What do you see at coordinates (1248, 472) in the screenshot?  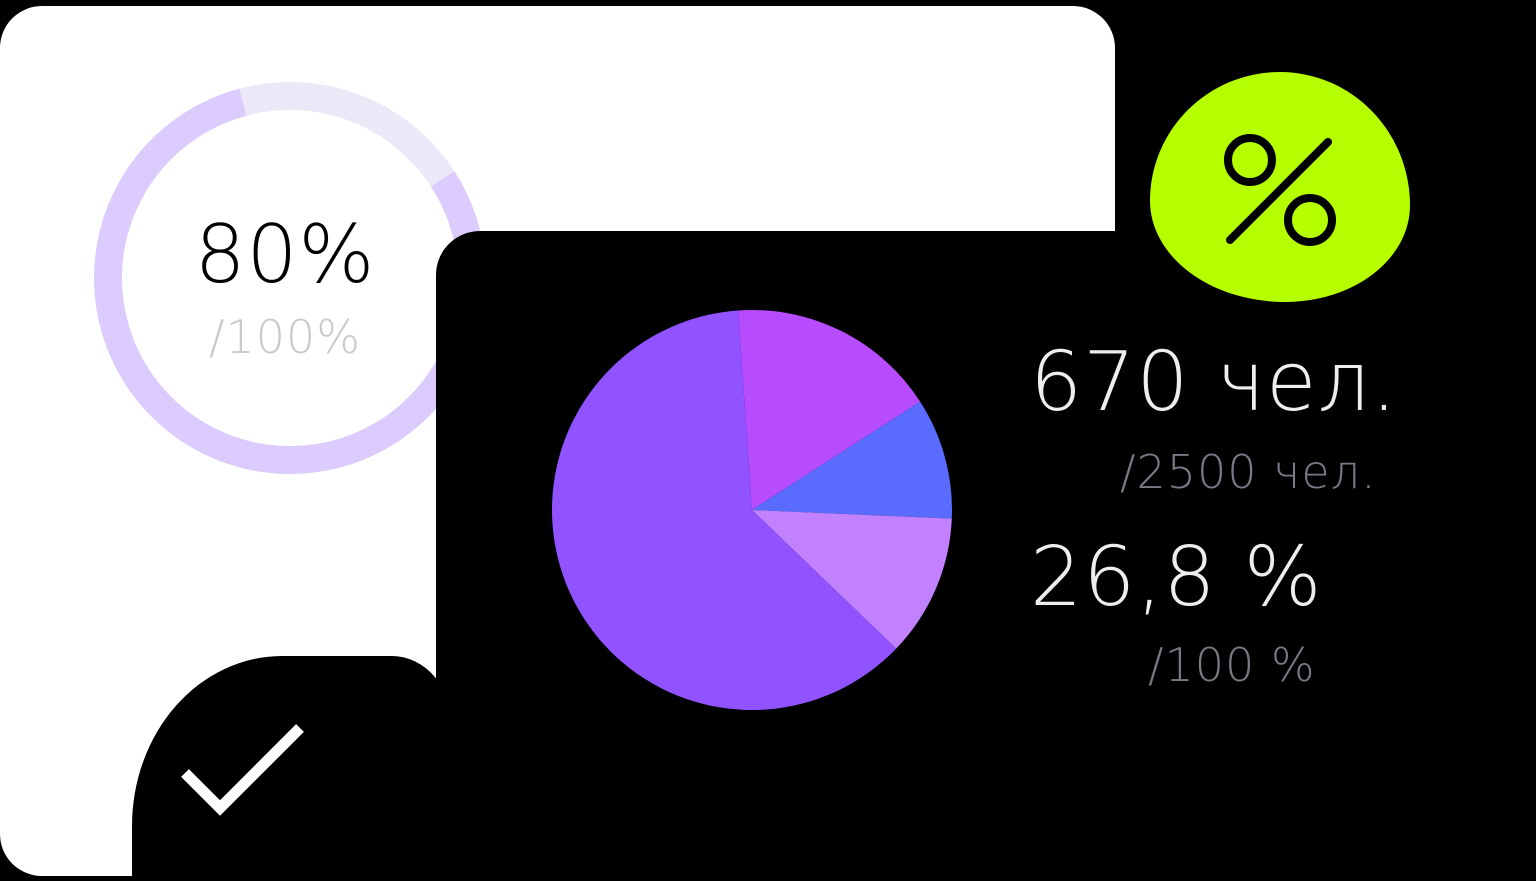 I see `people-count-total: /2500 чел.` at bounding box center [1248, 472].